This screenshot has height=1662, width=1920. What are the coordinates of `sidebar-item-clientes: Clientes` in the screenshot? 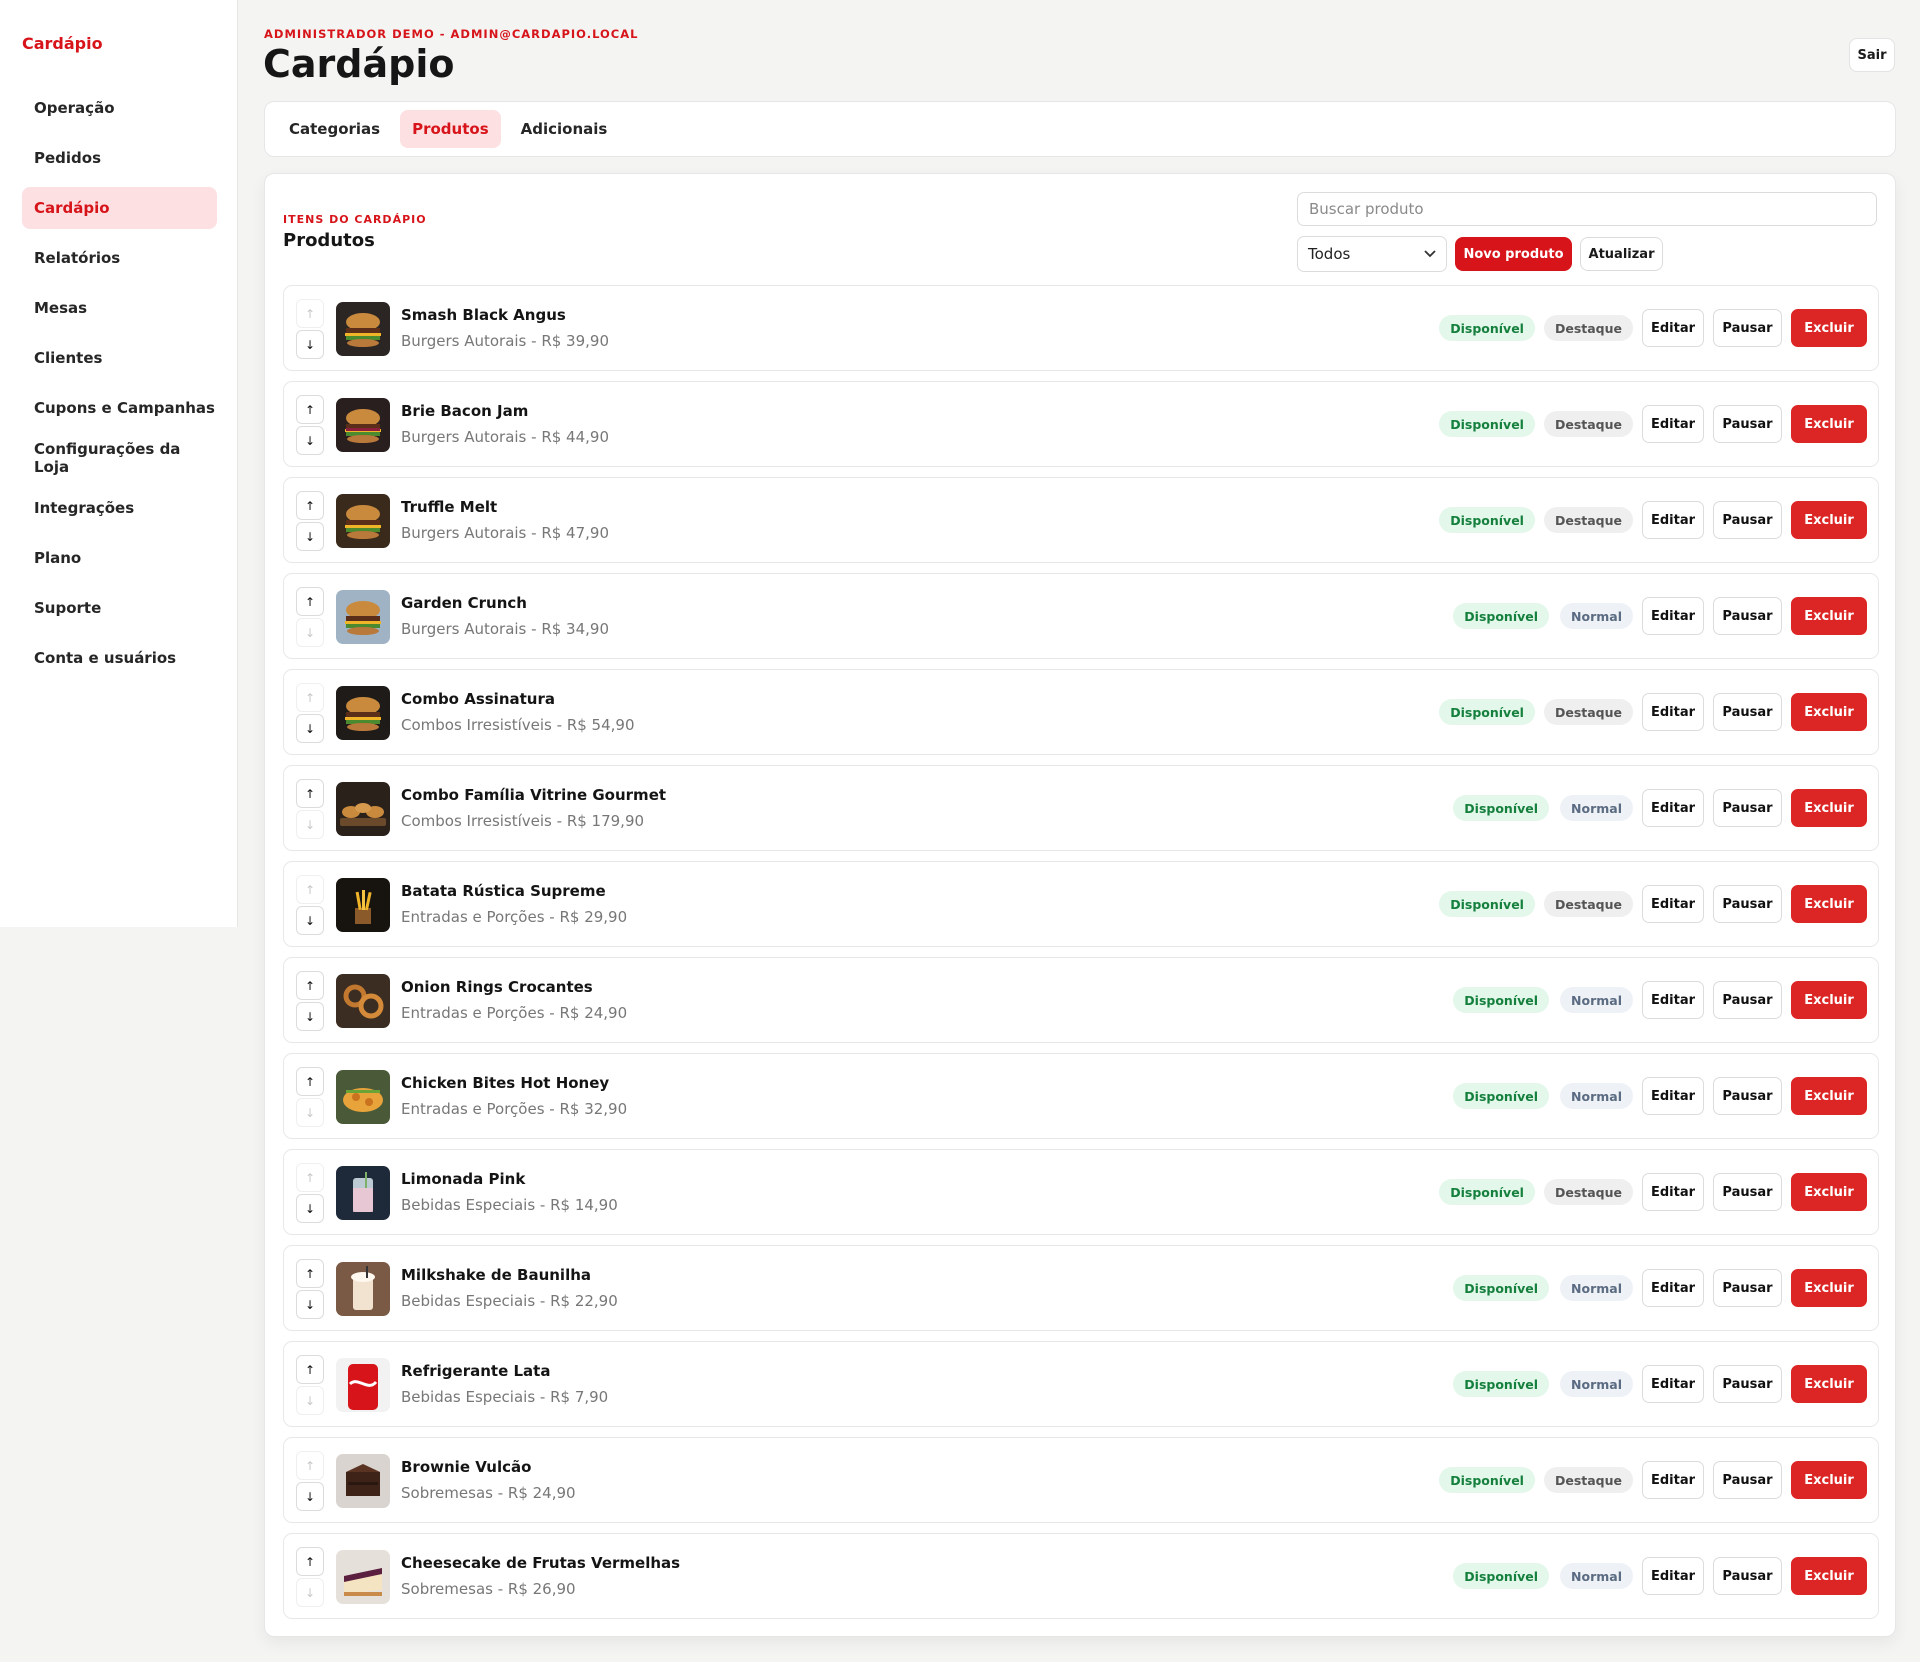 It's located at (119, 358).